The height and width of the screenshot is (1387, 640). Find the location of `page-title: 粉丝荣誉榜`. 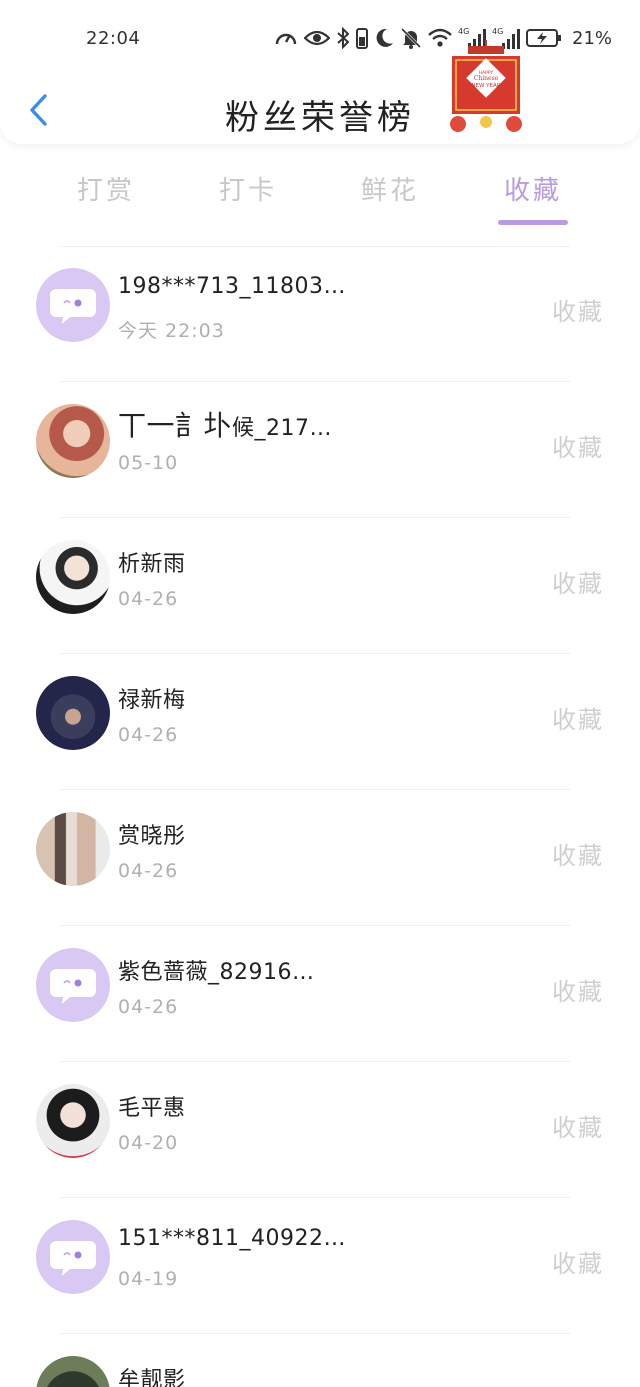

page-title: 粉丝荣誉榜 is located at coordinates (320, 118).